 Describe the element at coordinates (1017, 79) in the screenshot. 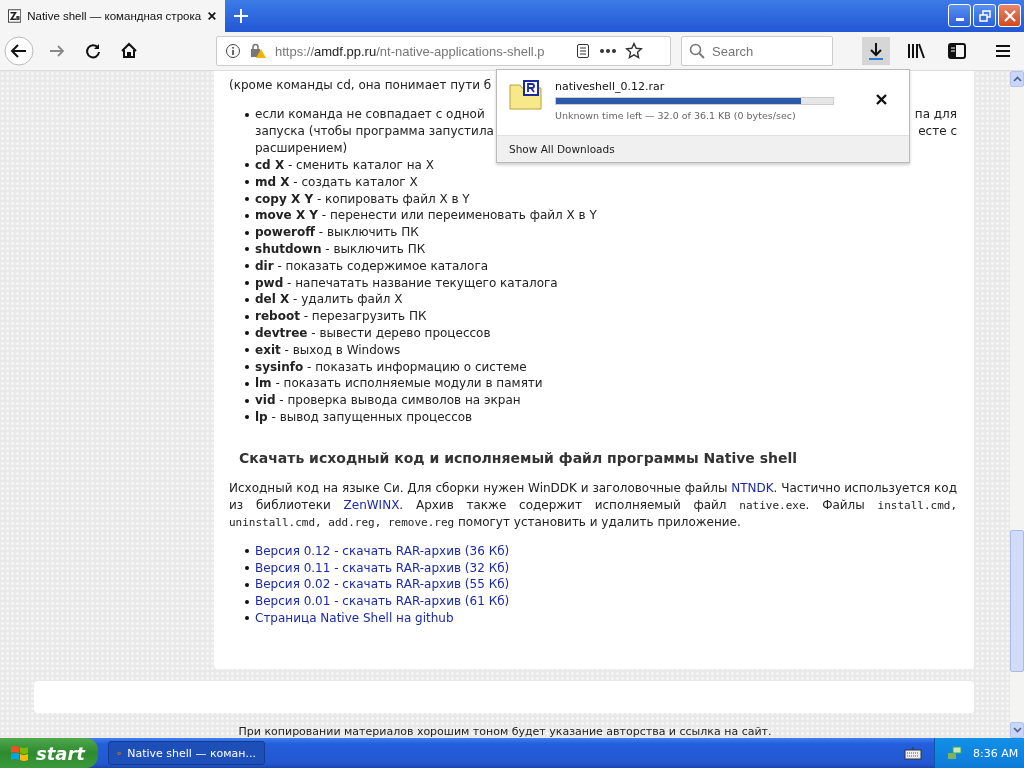

I see `scroll-up-button` at that location.